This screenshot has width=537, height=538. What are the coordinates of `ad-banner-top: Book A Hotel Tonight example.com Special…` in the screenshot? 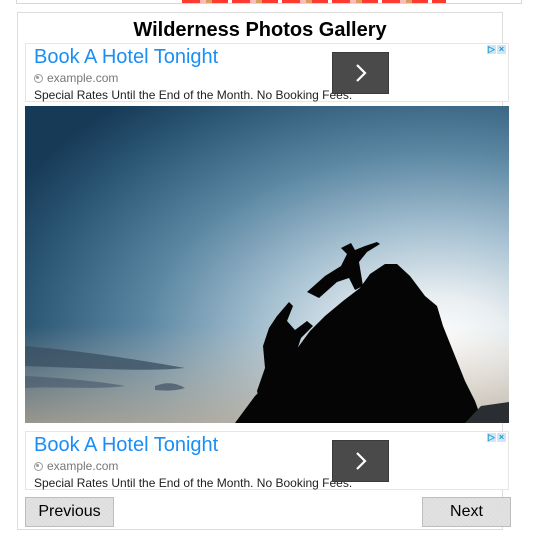 It's located at (267, 72).